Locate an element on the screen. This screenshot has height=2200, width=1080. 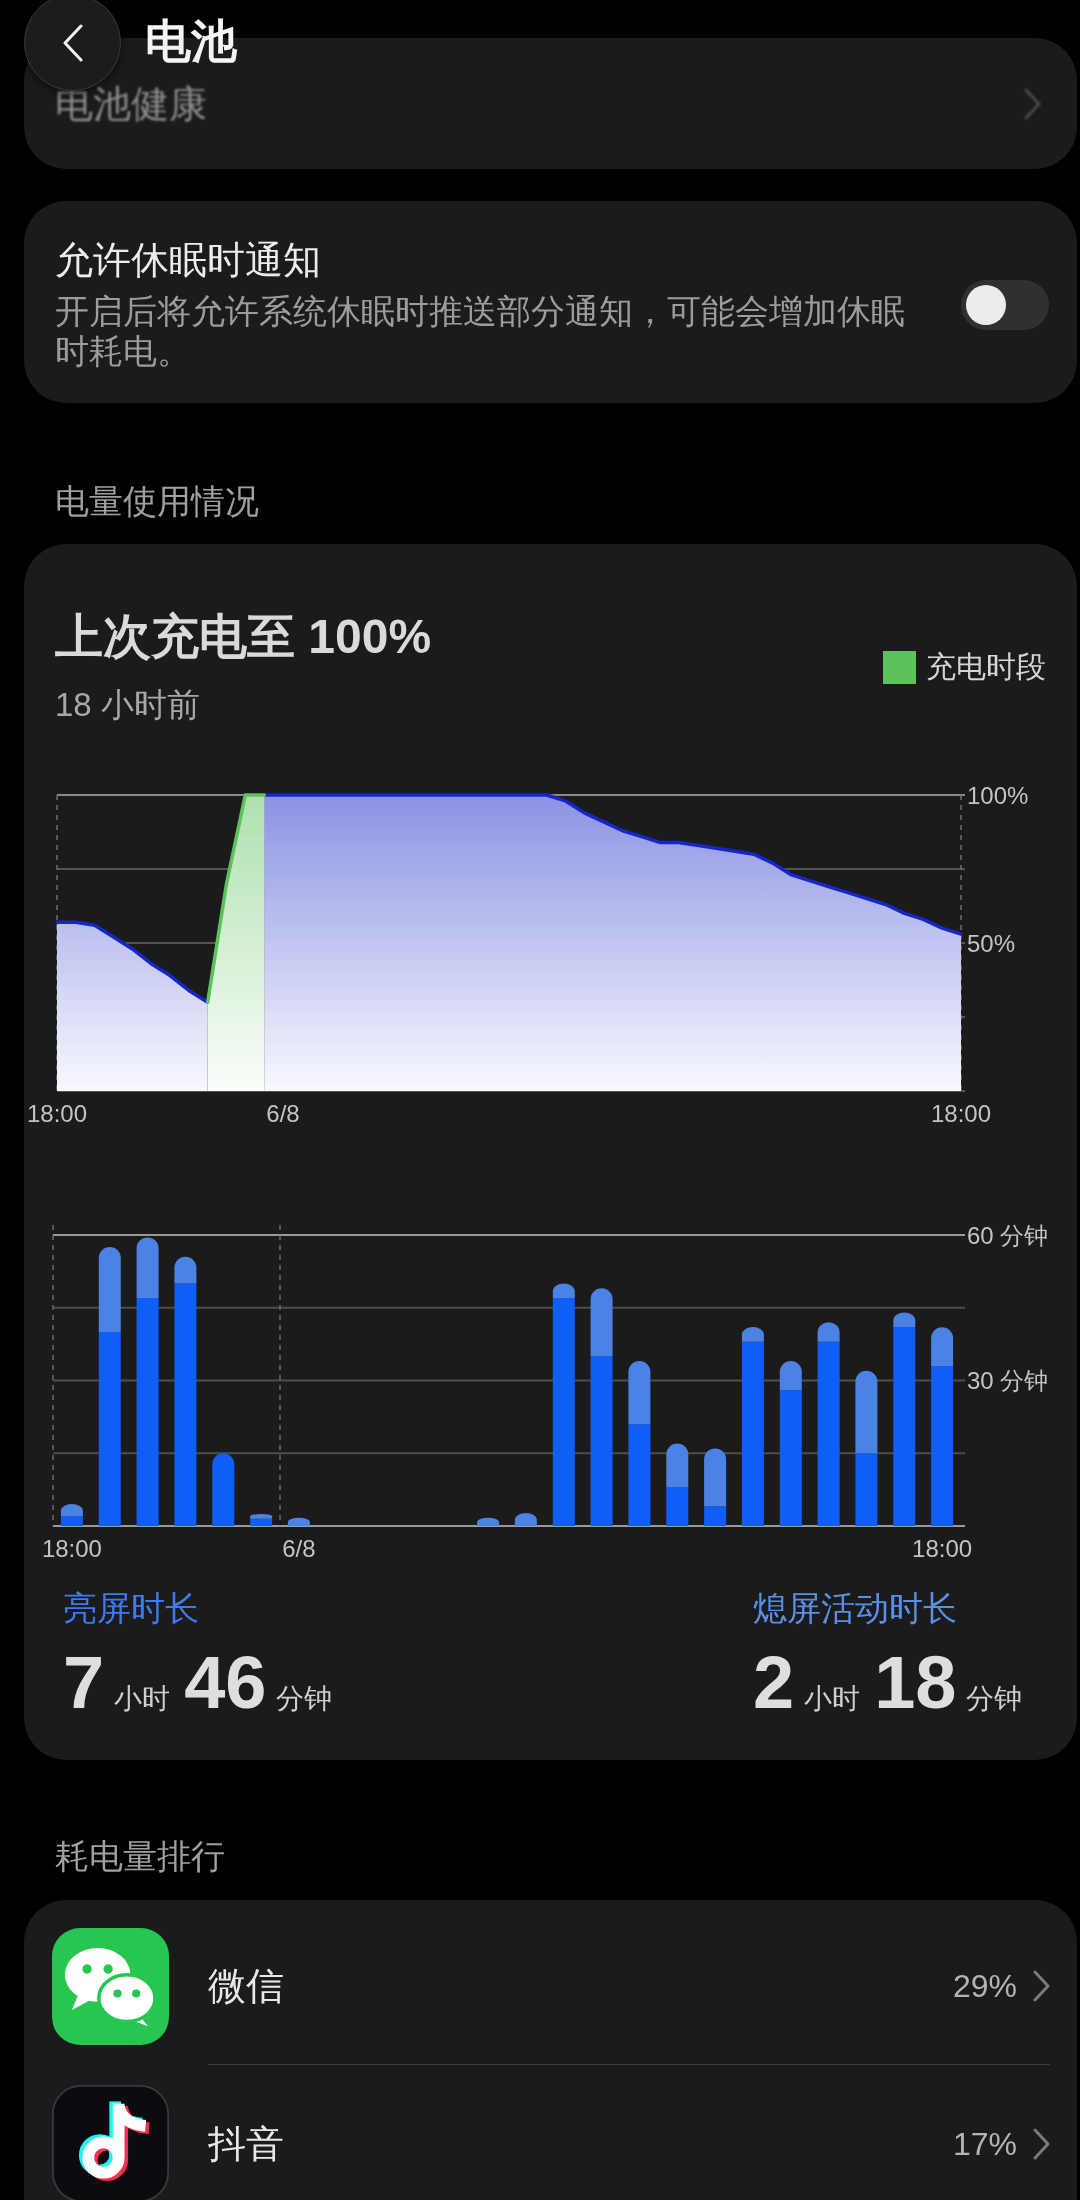
music-note-icon is located at coordinates (110, 2142).